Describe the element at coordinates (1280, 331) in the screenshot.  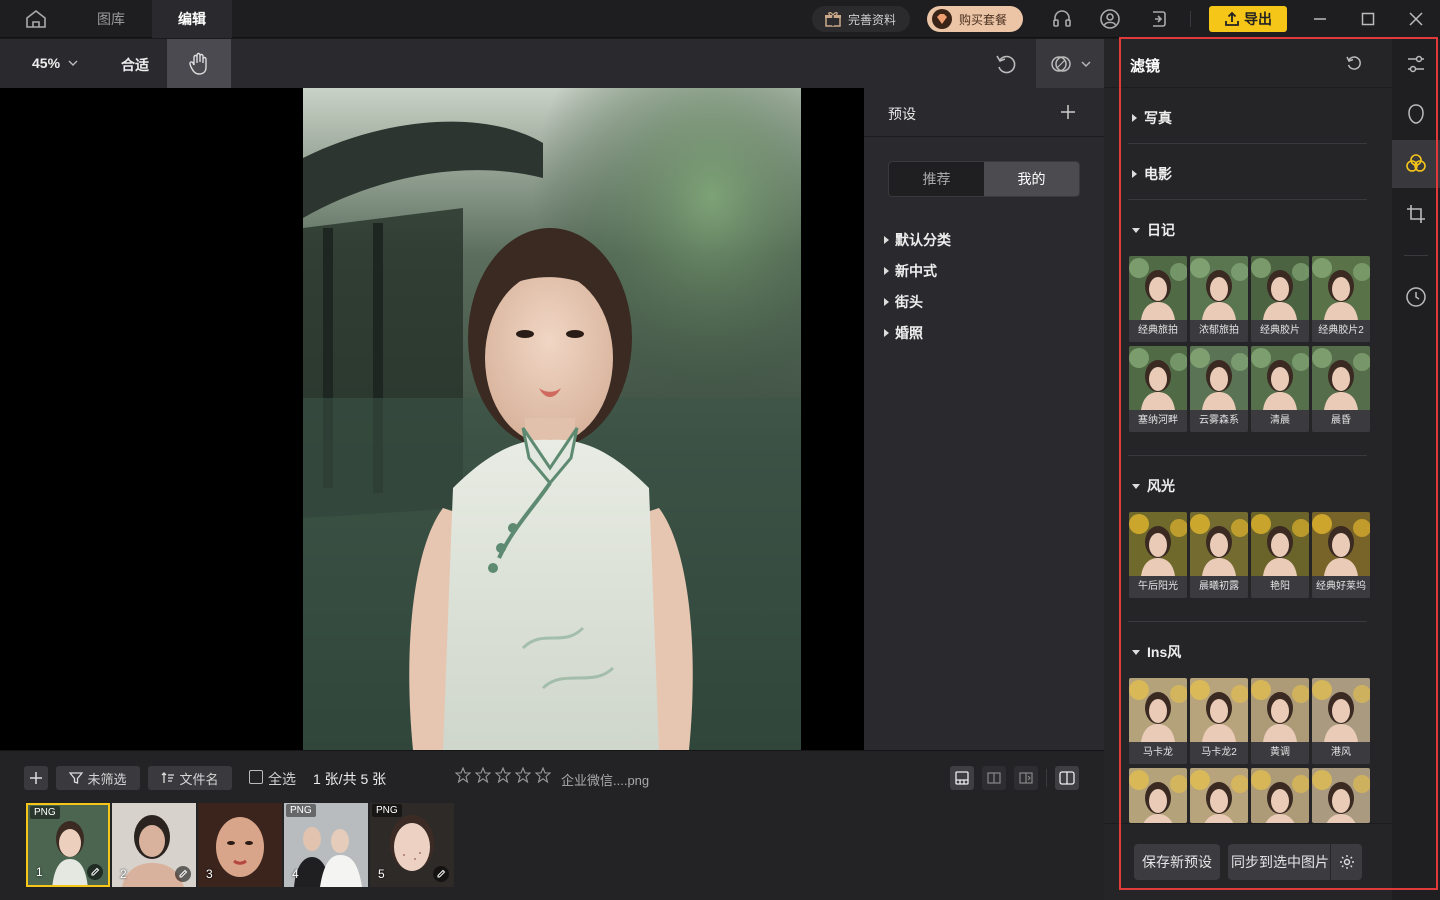
I see `filter-label: 经典胶片` at that location.